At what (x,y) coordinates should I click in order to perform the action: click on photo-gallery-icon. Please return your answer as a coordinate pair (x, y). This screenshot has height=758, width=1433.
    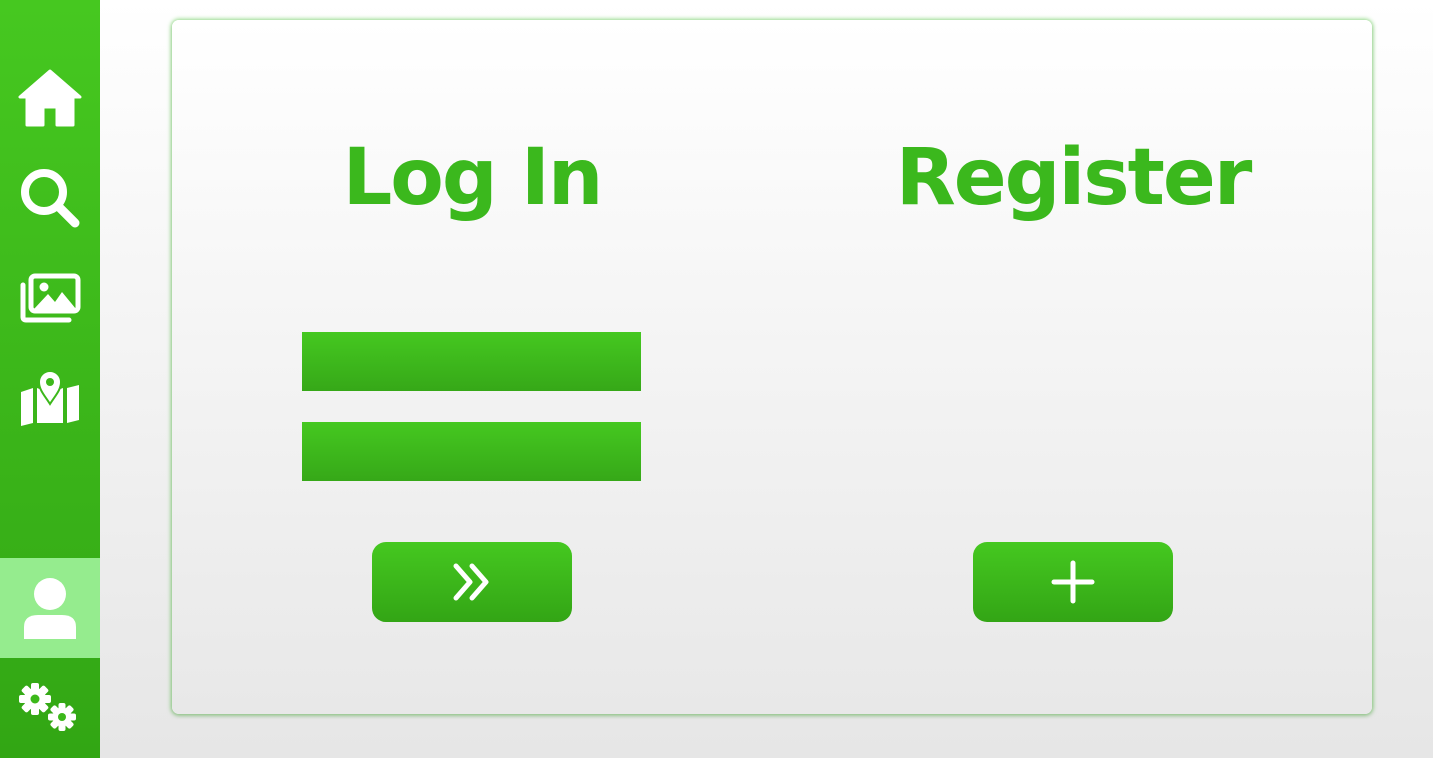
    Looking at the image, I should click on (50, 298).